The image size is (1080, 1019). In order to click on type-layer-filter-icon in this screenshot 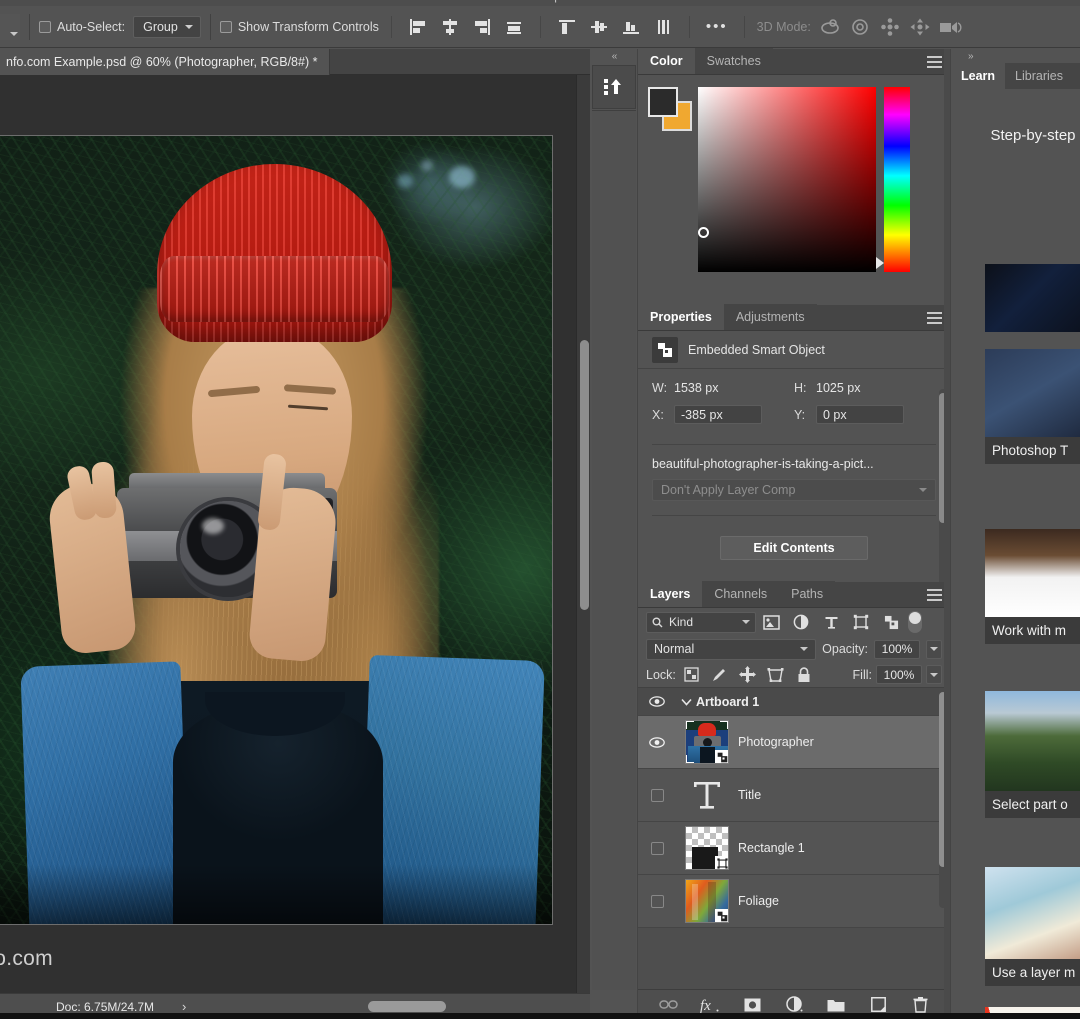, I will do `click(831, 622)`.